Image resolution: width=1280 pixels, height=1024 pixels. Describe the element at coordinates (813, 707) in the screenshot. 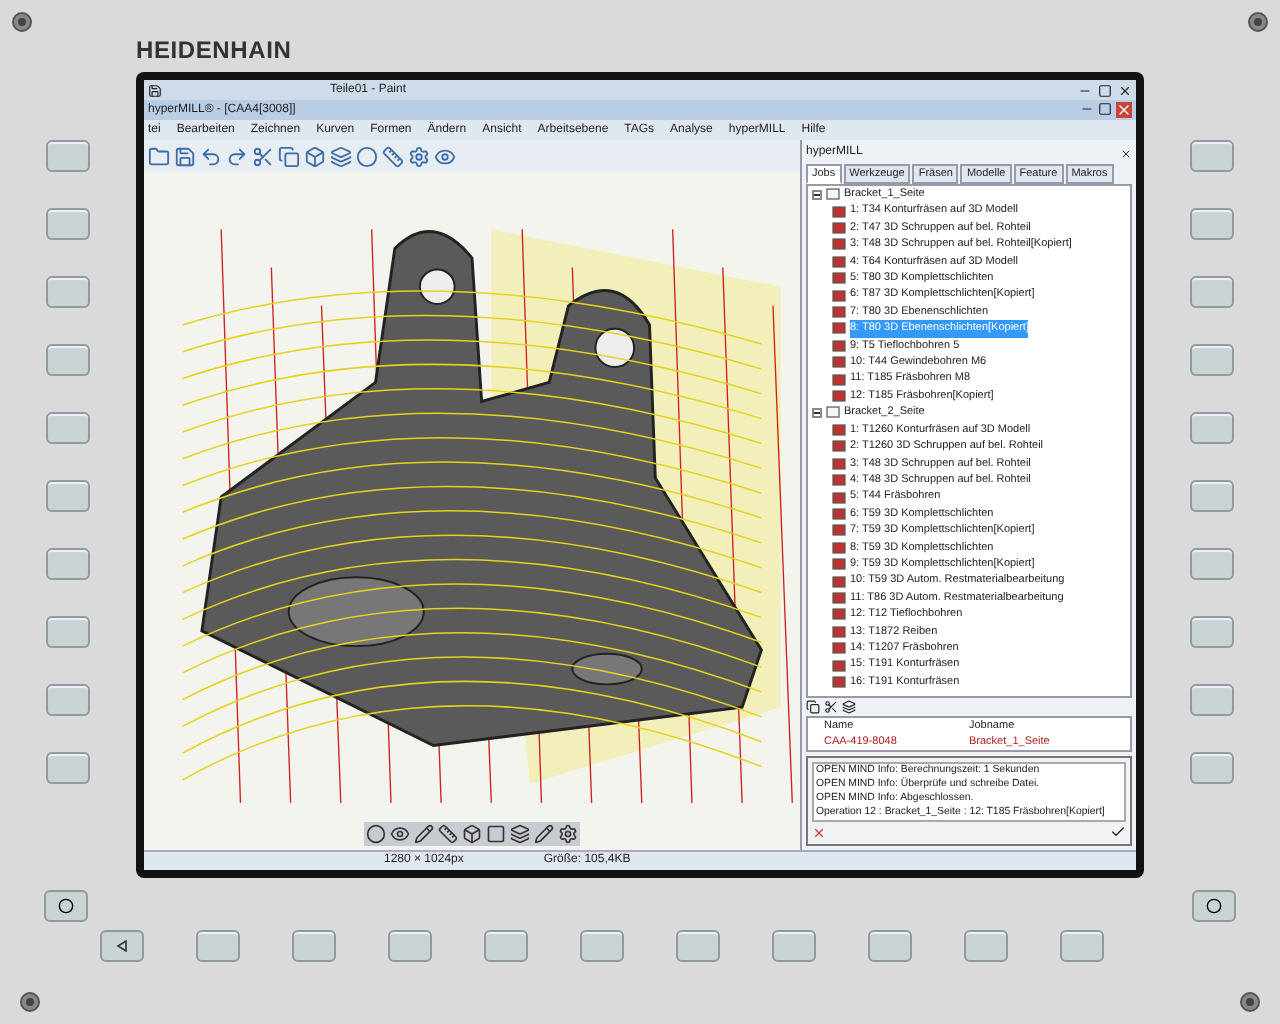

I see `copy-icon` at that location.